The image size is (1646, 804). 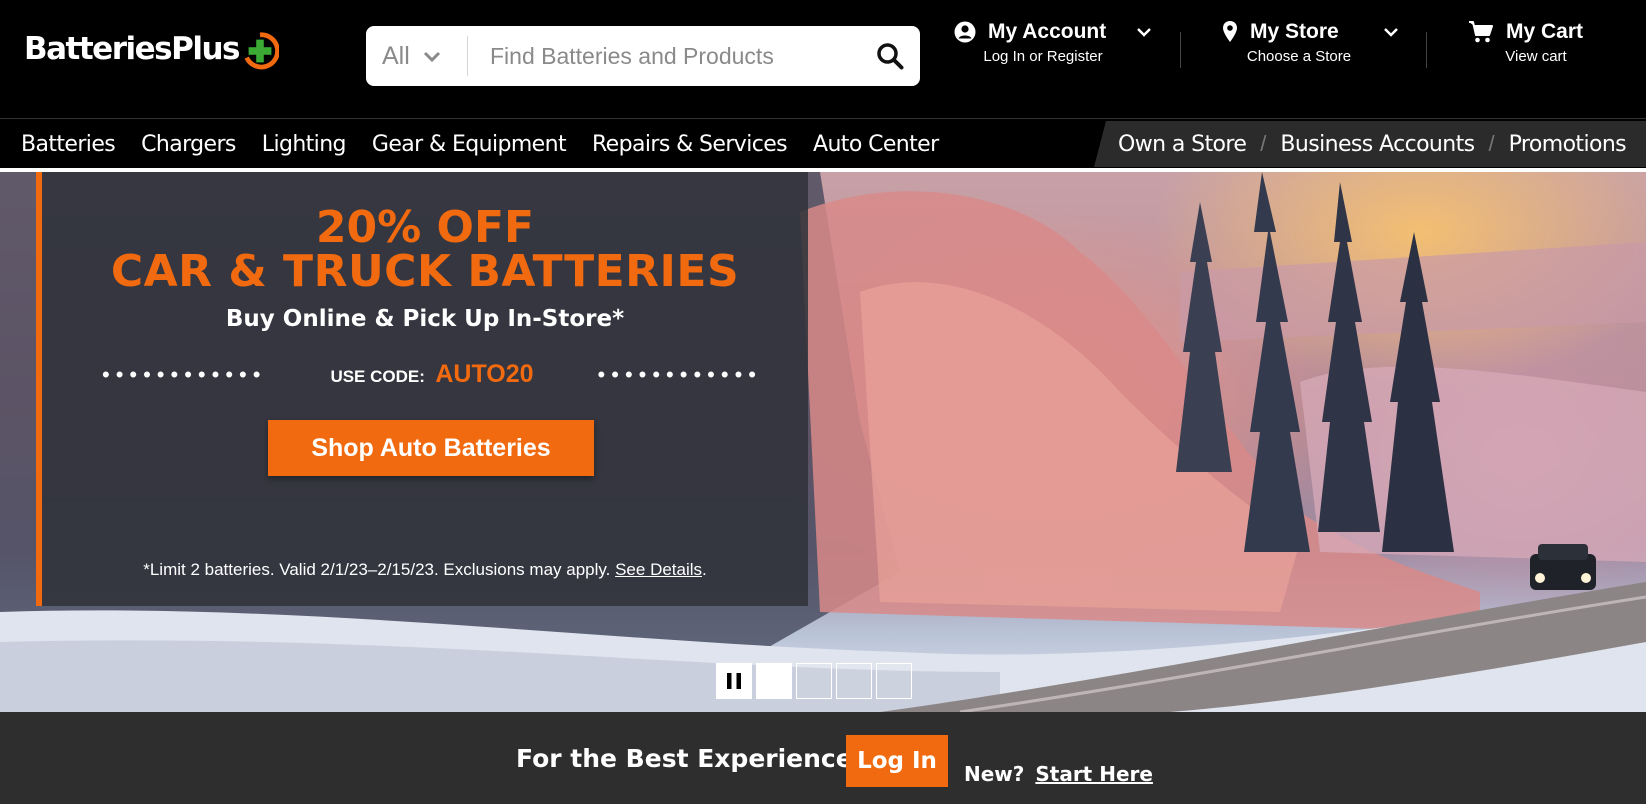 What do you see at coordinates (1568, 144) in the screenshot?
I see `nav-item-promotions: Promotions` at bounding box center [1568, 144].